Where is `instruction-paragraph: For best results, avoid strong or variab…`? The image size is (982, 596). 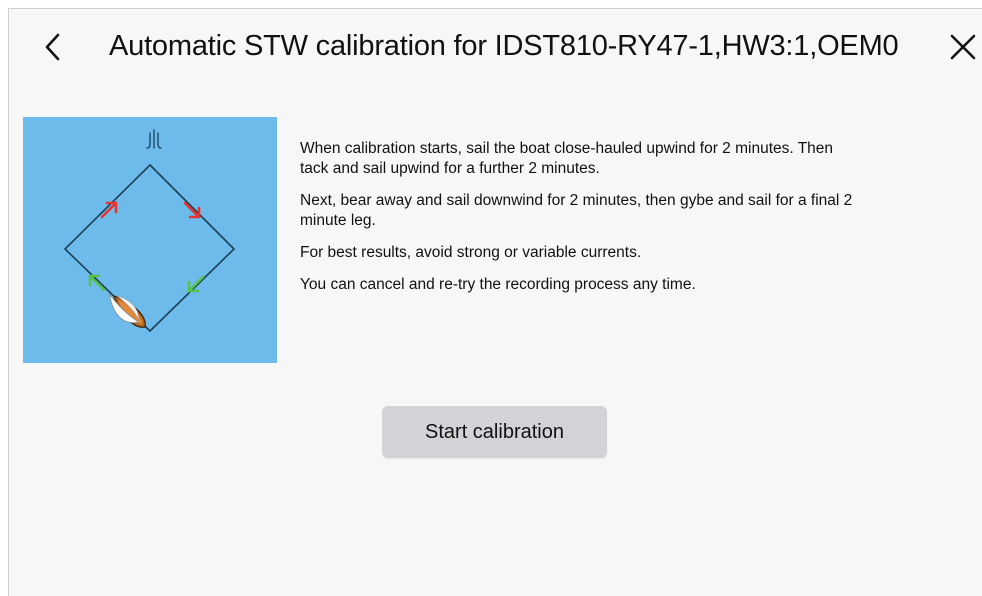 instruction-paragraph: For best results, avoid strong or variab… is located at coordinates (471, 252).